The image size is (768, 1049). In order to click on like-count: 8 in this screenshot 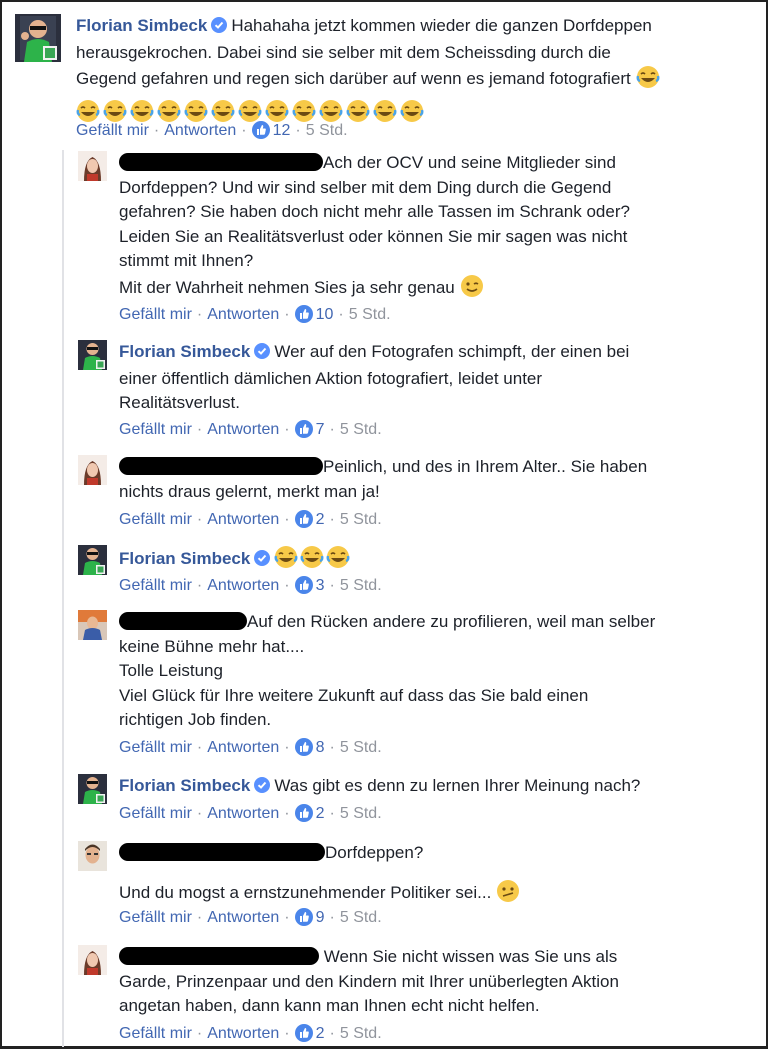, I will do `click(320, 747)`.